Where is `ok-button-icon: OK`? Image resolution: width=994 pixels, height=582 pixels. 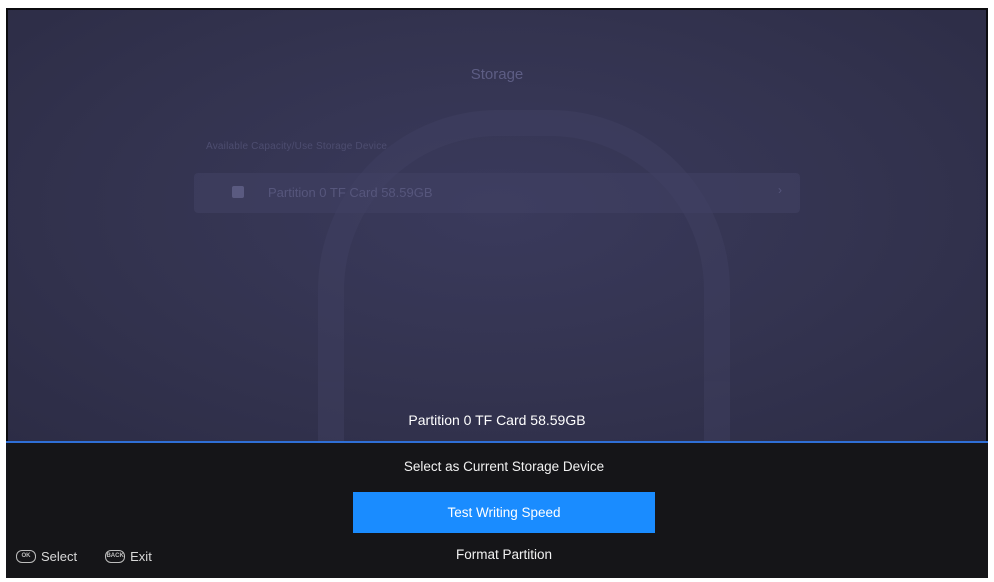
ok-button-icon: OK is located at coordinates (26, 556).